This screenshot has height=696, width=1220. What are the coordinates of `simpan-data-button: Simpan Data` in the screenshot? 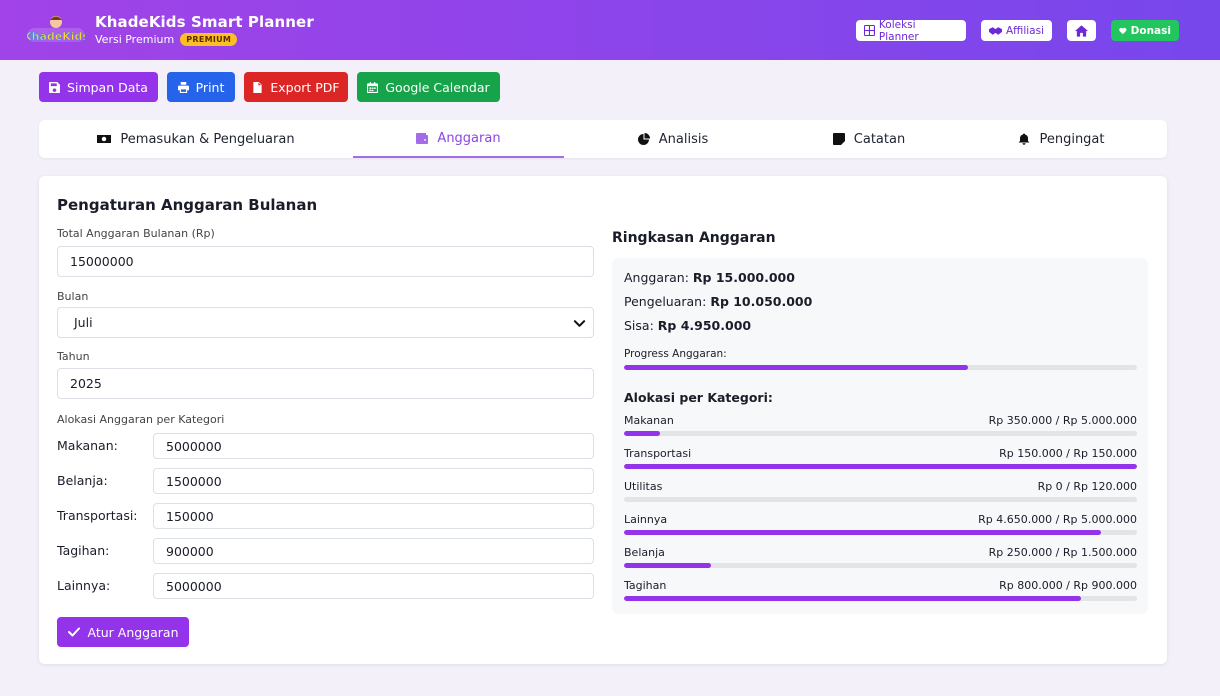 It's located at (98, 87).